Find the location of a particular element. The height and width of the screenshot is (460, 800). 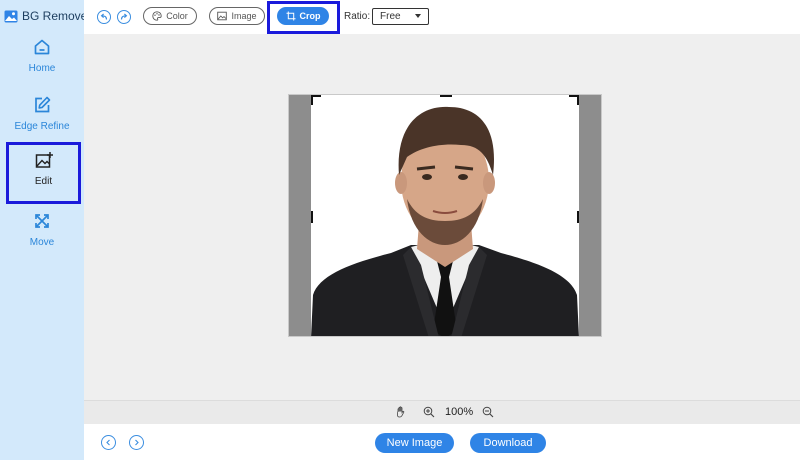

undo-icon is located at coordinates (104, 16).